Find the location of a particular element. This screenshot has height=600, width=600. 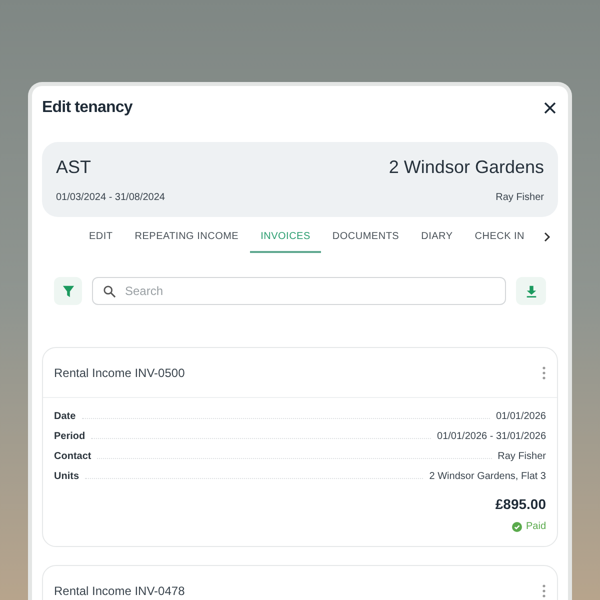

tab: DOCUMENTS is located at coordinates (365, 237).